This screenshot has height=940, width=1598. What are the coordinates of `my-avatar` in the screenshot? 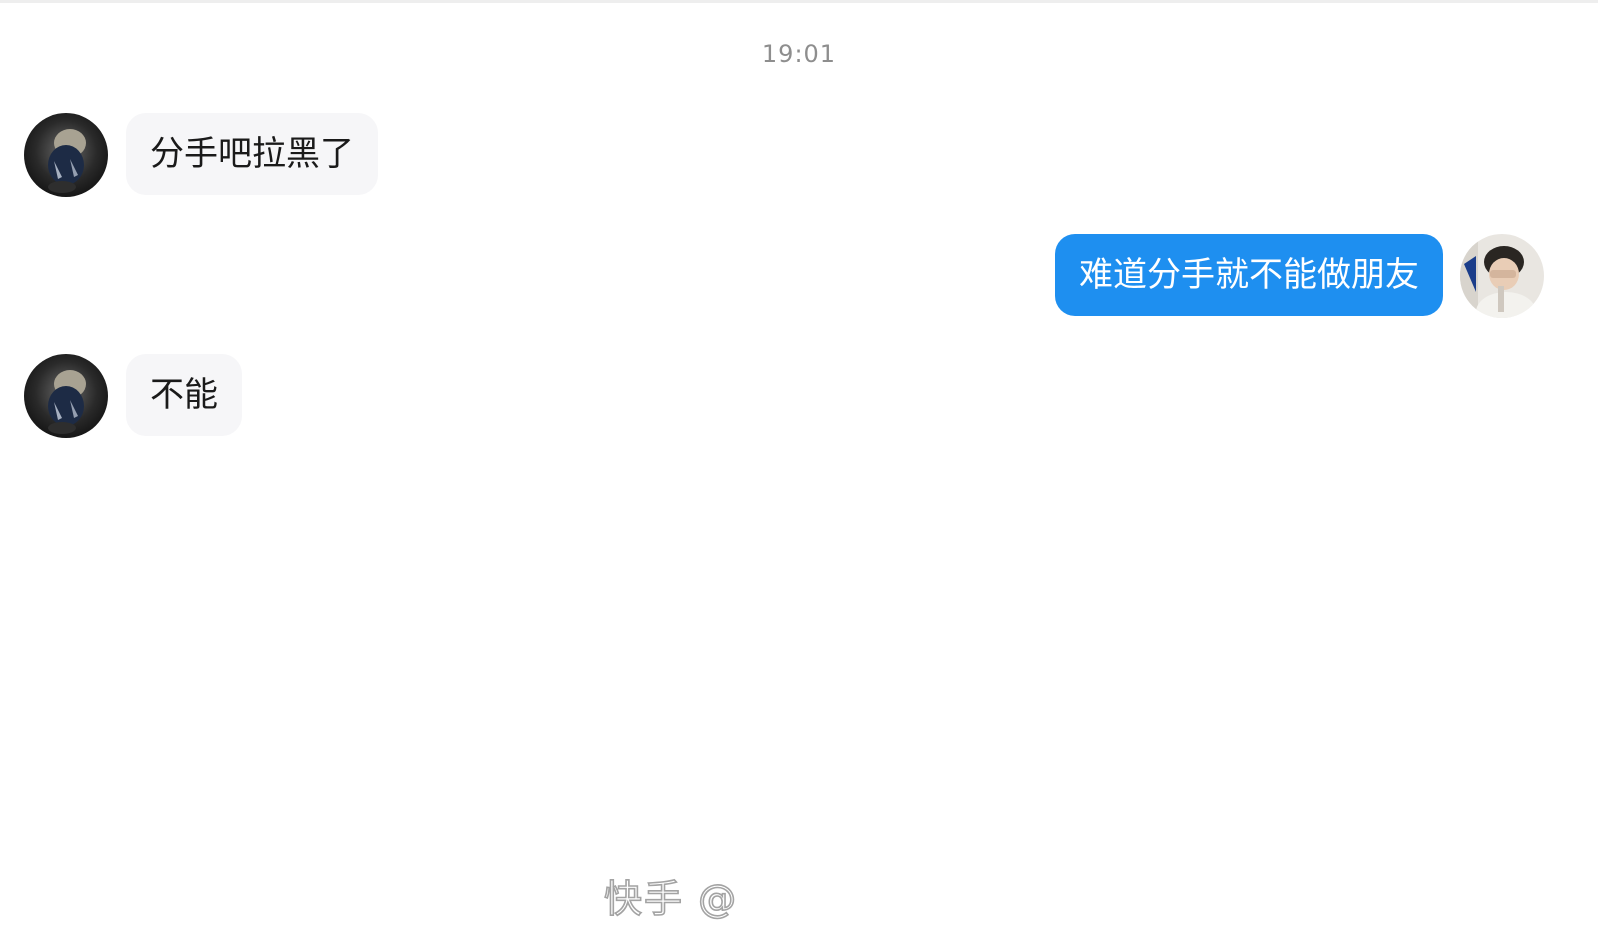 It's located at (1502, 276).